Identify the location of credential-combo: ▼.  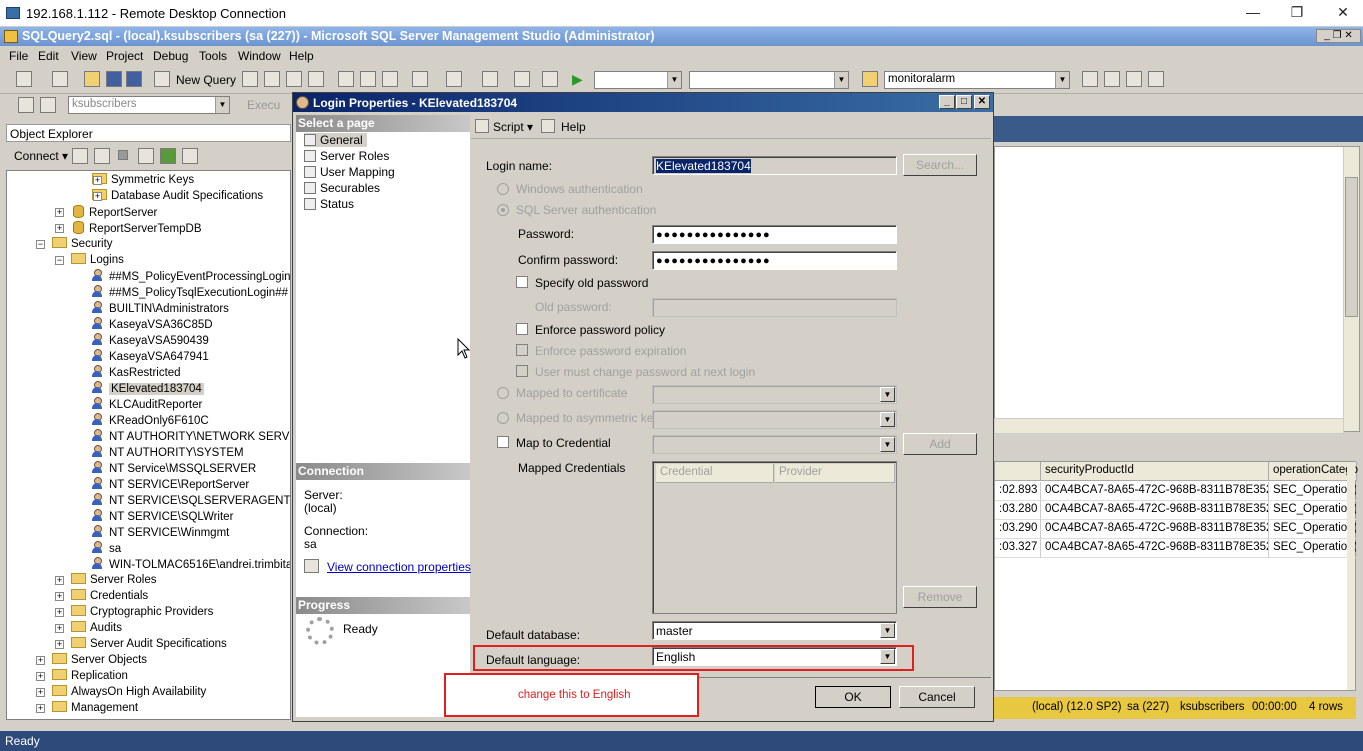
(774, 444).